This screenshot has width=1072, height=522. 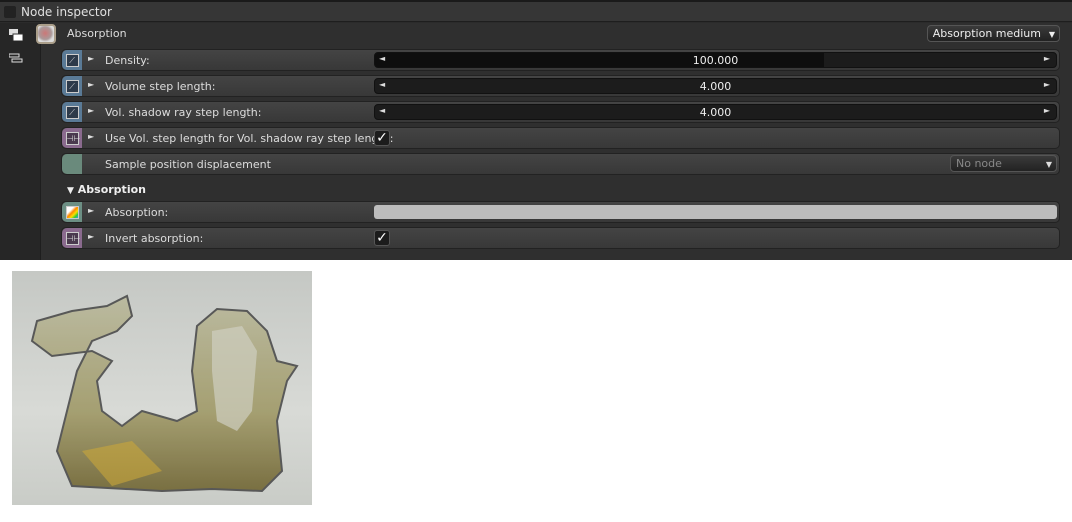 What do you see at coordinates (16, 35) in the screenshot?
I see `windows-icon` at bounding box center [16, 35].